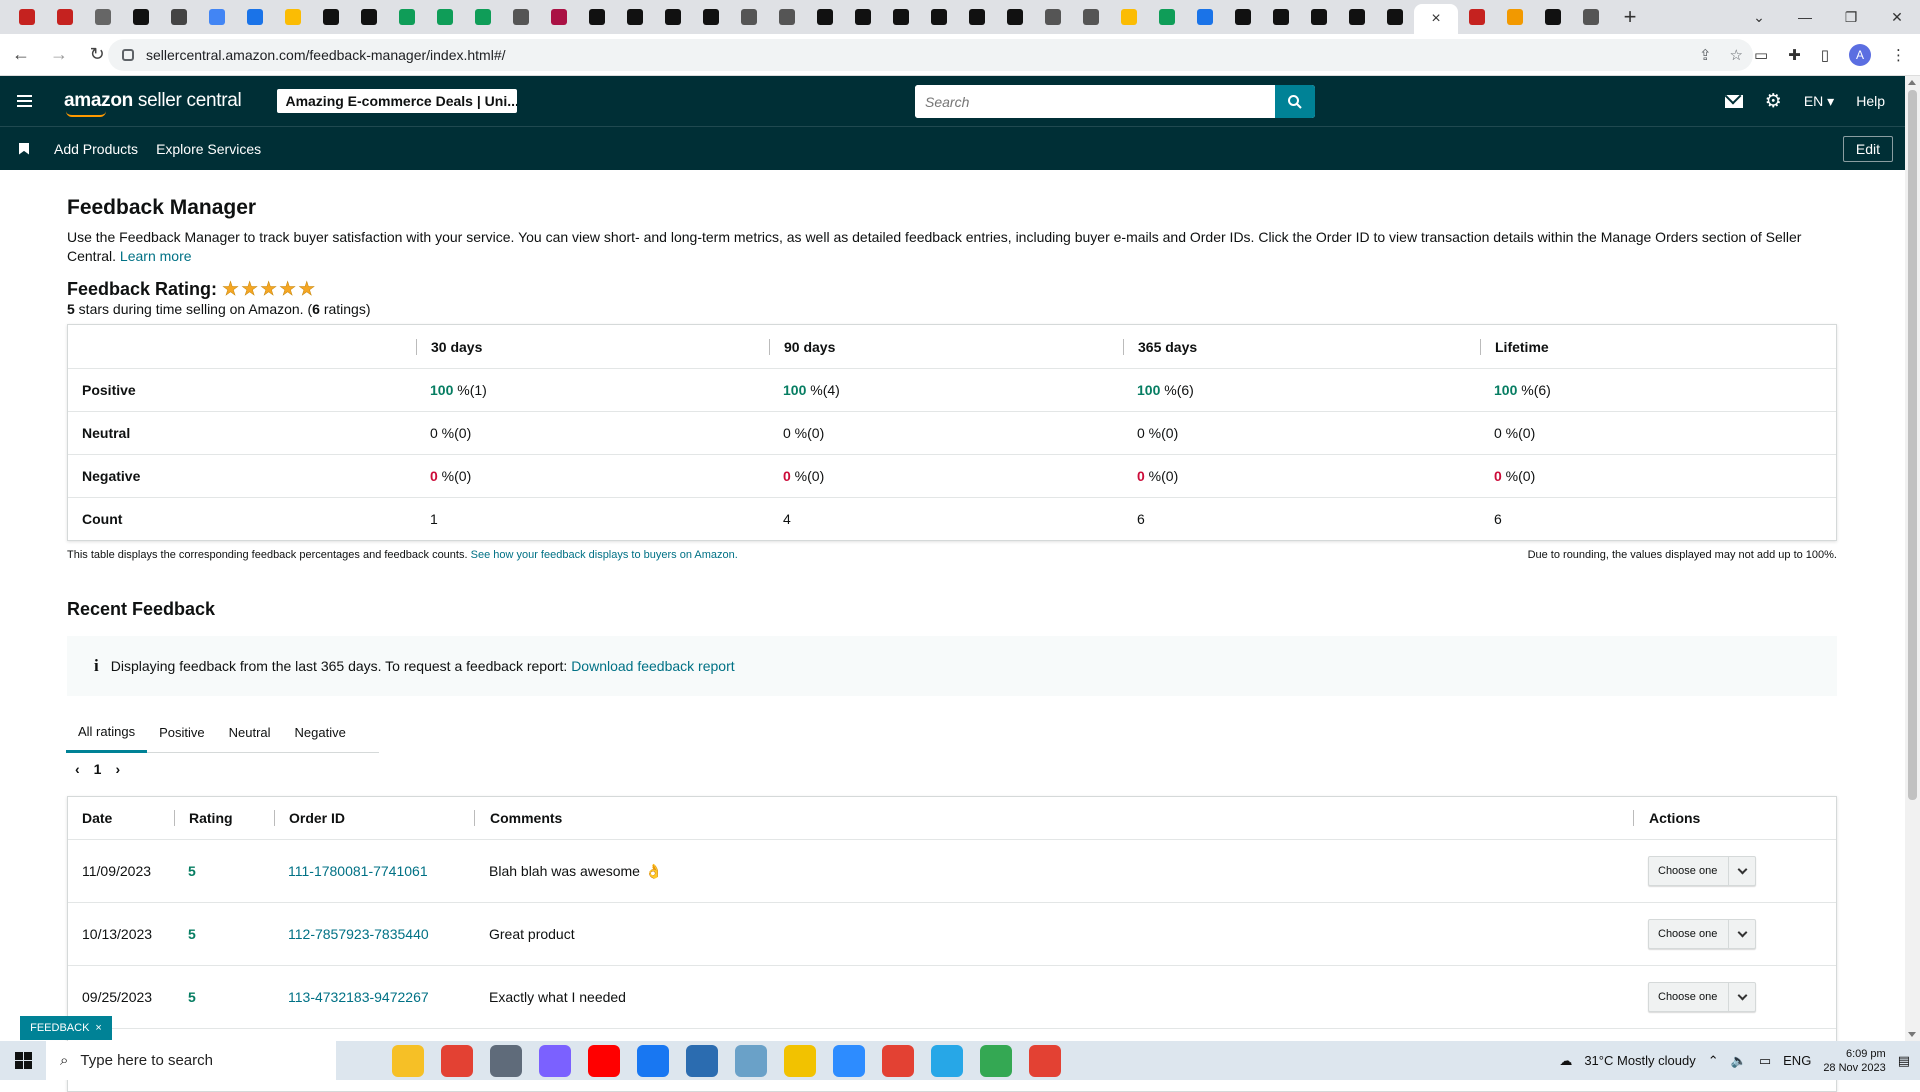 The width and height of the screenshot is (1920, 1092). I want to click on forward-icon: →, so click(59, 55).